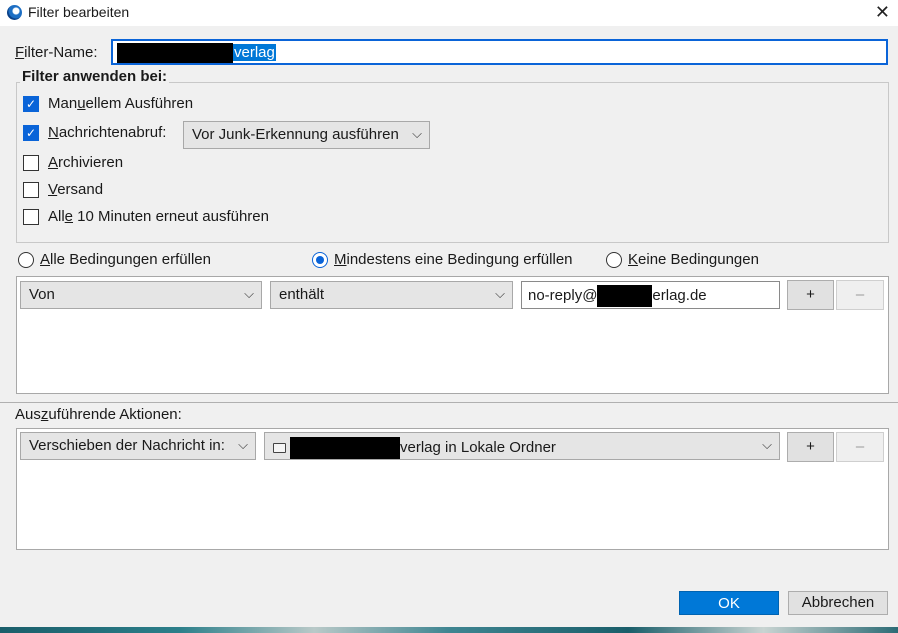  I want to click on condition-value-input: no-reply@ erlag.de, so click(650, 295).